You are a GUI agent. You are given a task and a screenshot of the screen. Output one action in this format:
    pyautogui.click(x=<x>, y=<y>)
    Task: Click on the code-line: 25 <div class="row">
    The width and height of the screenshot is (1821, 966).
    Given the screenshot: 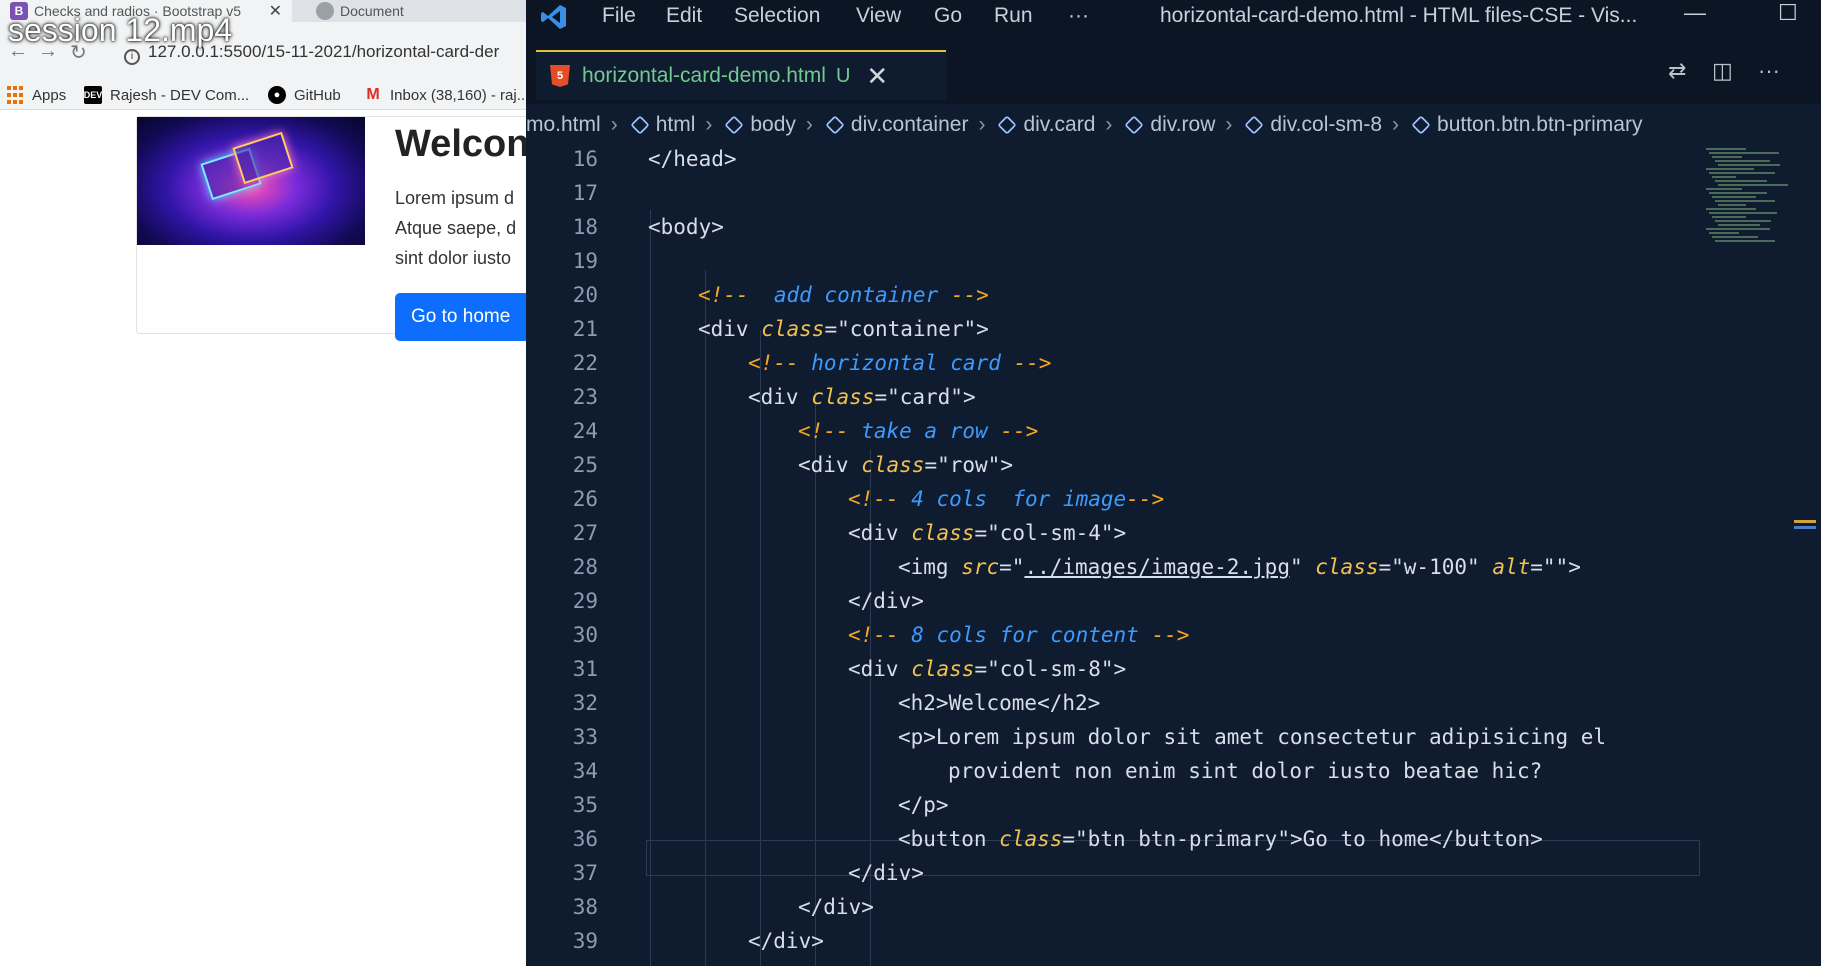 What is the action you would take?
    pyautogui.click(x=1116, y=465)
    